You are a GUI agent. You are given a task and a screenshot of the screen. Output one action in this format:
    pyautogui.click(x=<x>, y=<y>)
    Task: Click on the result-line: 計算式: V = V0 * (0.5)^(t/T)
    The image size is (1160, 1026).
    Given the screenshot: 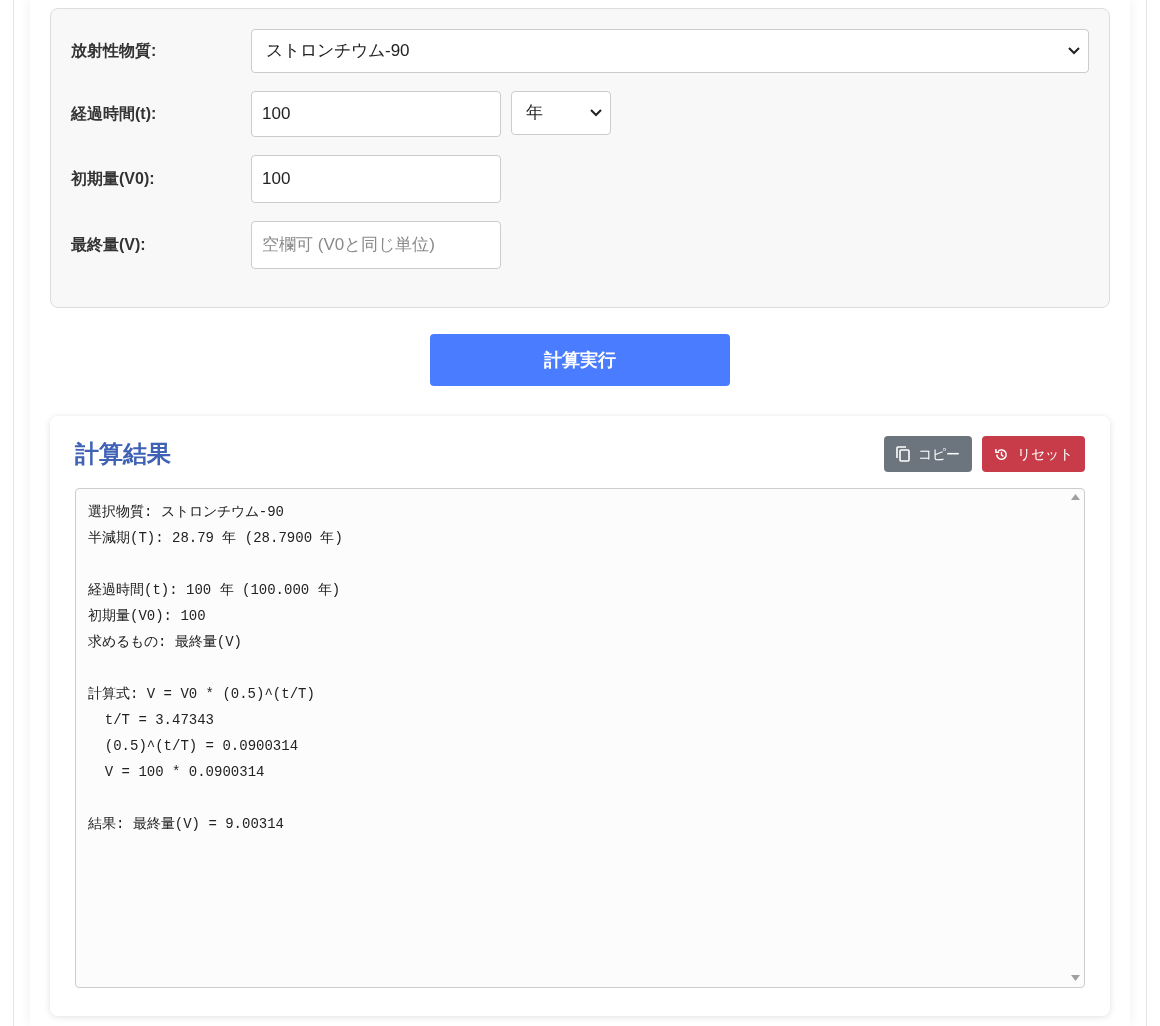 What is the action you would take?
    pyautogui.click(x=201, y=694)
    